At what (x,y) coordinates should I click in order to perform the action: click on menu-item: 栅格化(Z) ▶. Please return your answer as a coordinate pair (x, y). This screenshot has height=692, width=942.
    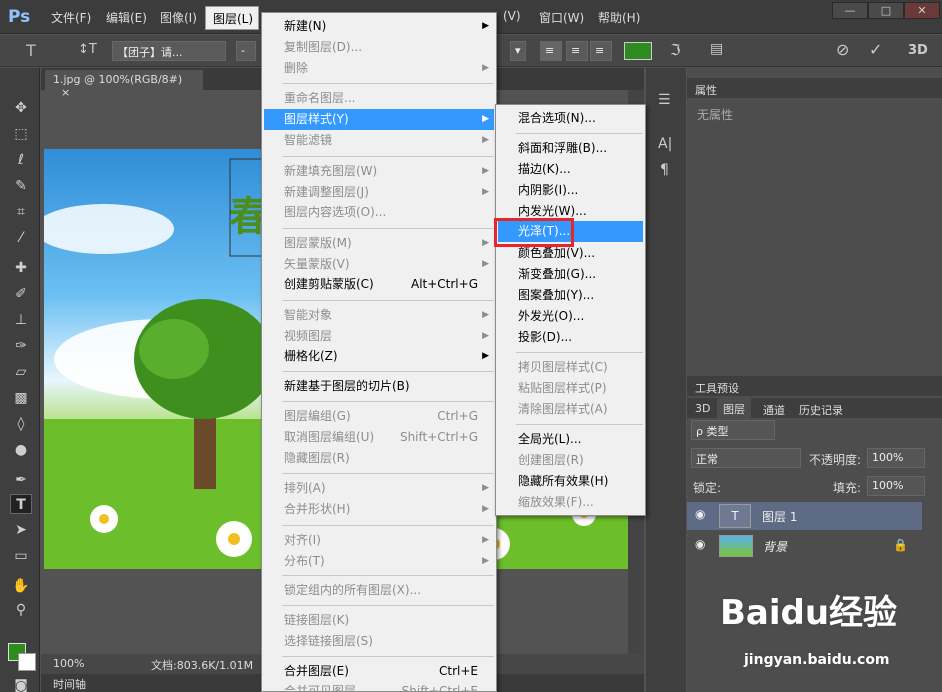
    Looking at the image, I should click on (379, 356).